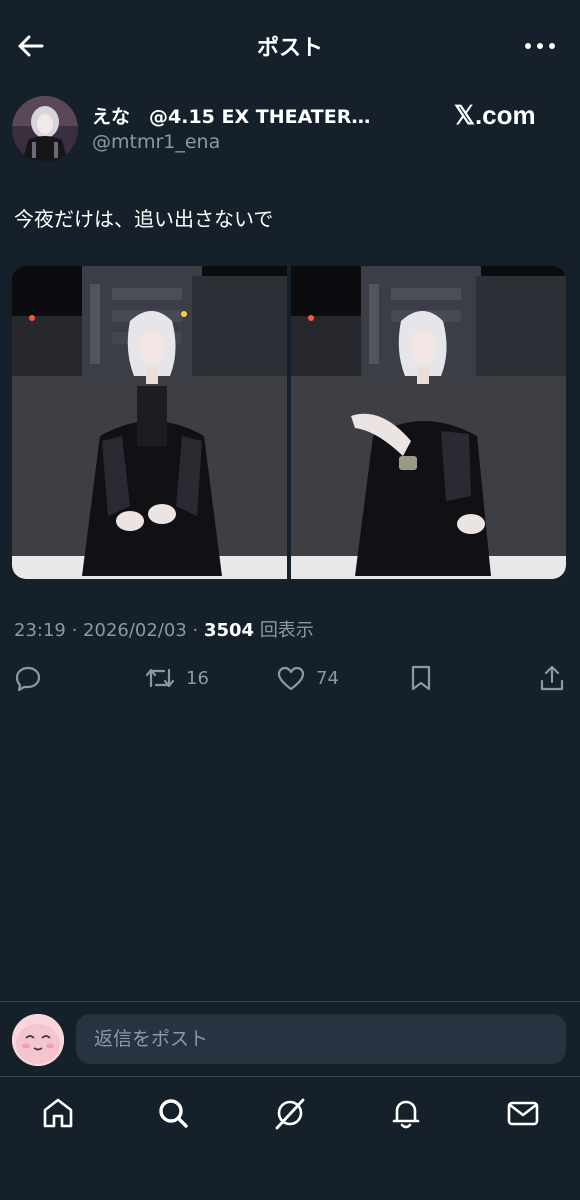  What do you see at coordinates (45, 129) in the screenshot?
I see `avatar` at bounding box center [45, 129].